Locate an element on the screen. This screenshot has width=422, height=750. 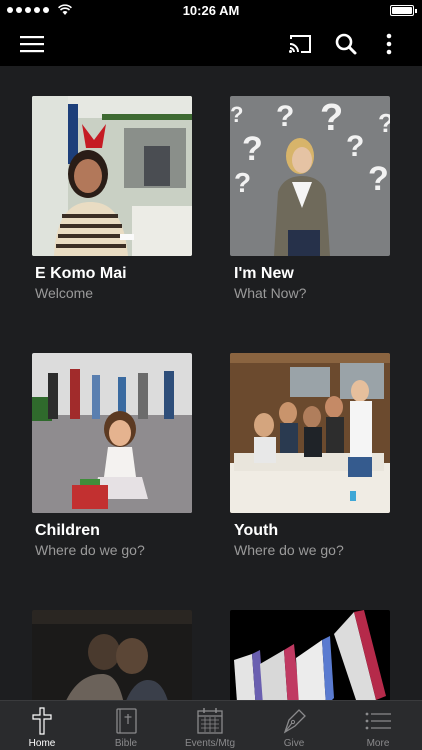
tab-bible: Bible is located at coordinates (126, 725).